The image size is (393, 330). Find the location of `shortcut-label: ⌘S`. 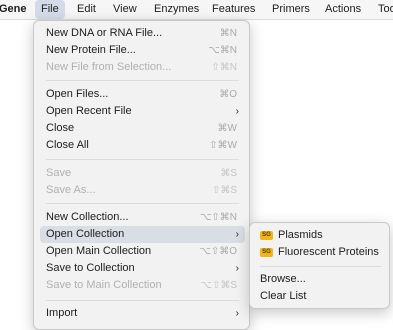

shortcut-label: ⌘S is located at coordinates (228, 173).